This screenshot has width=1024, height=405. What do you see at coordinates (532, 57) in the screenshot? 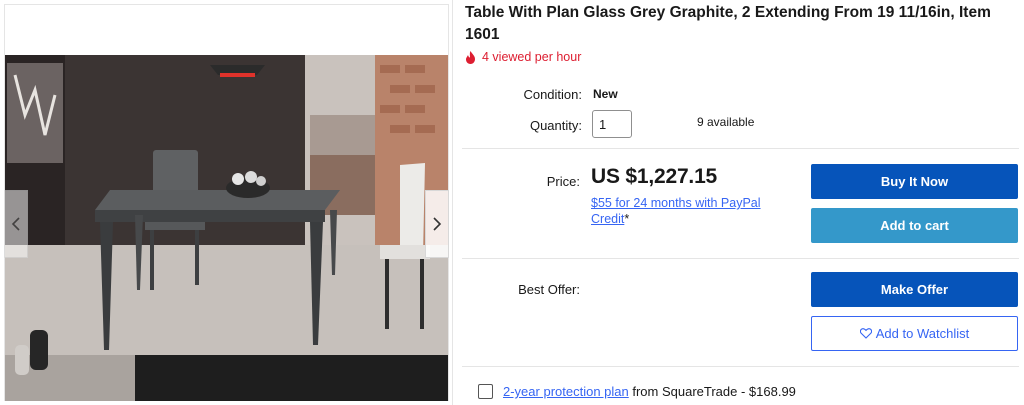
I see `viewed-text: 4 viewed per hour` at bounding box center [532, 57].